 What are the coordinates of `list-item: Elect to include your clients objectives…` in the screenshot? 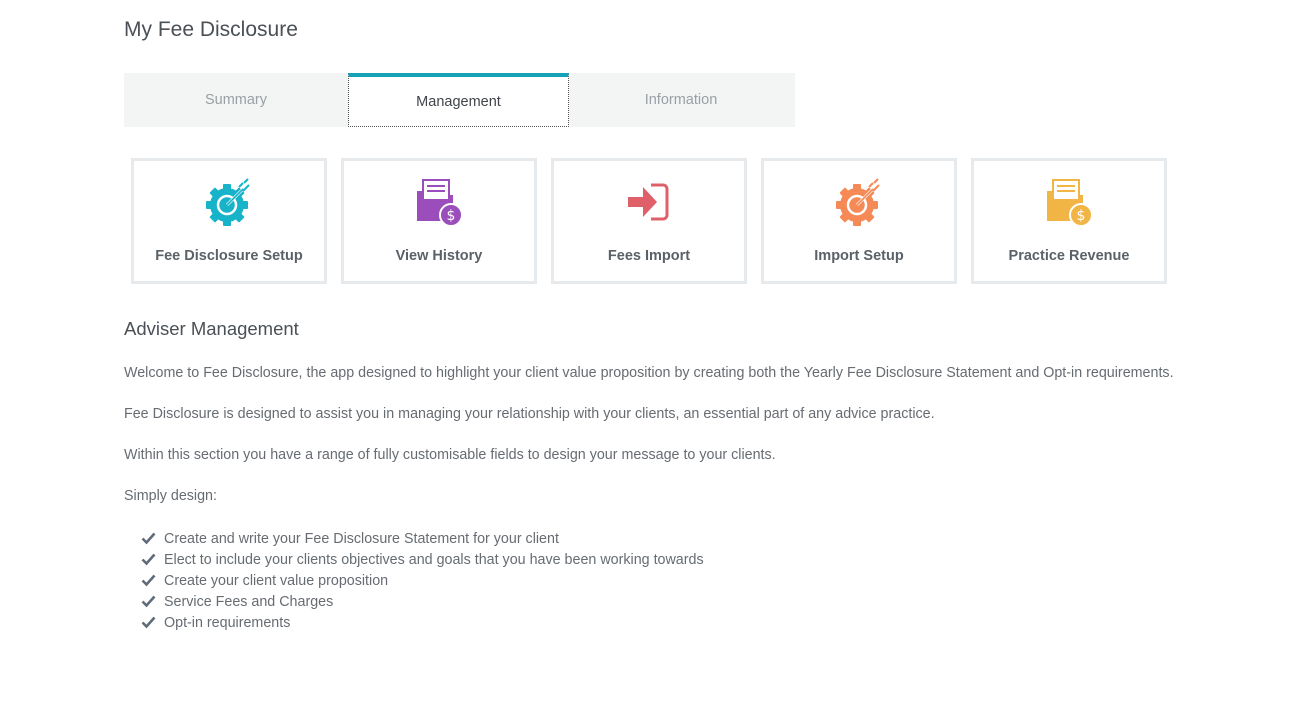 It's located at (422, 559).